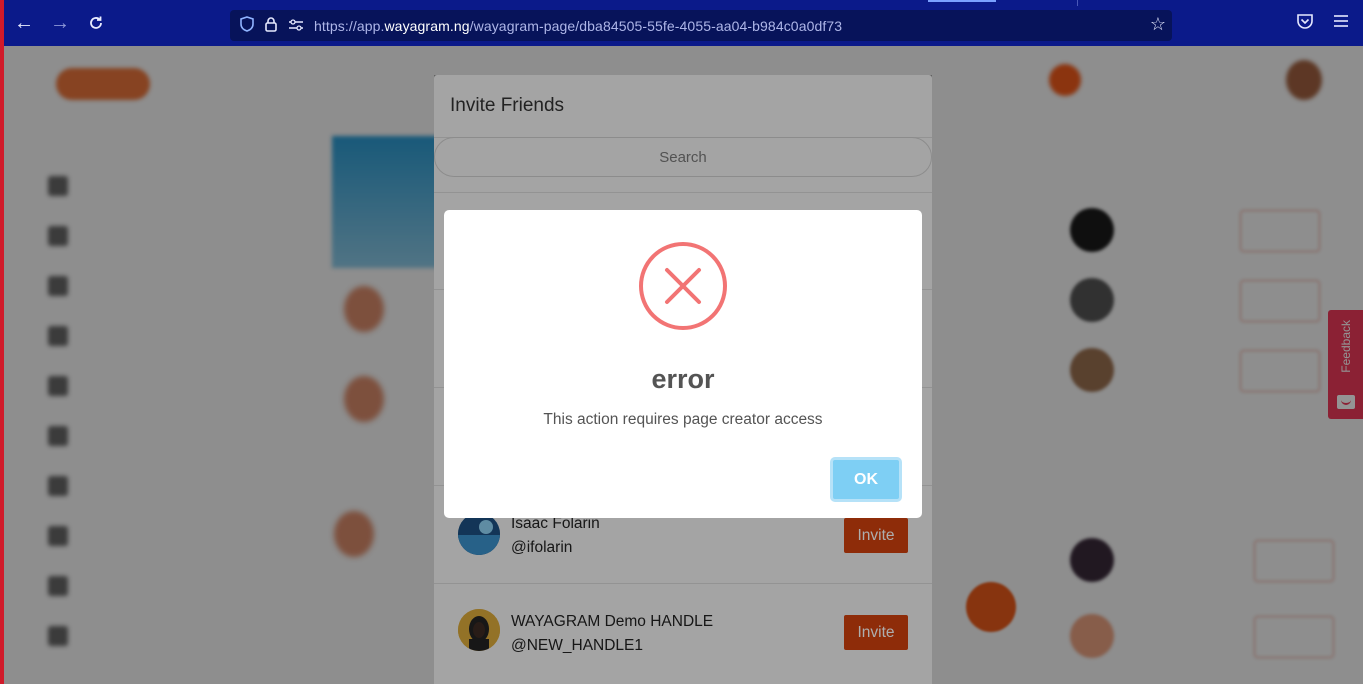  I want to click on permissions-icon, so click(296, 26).